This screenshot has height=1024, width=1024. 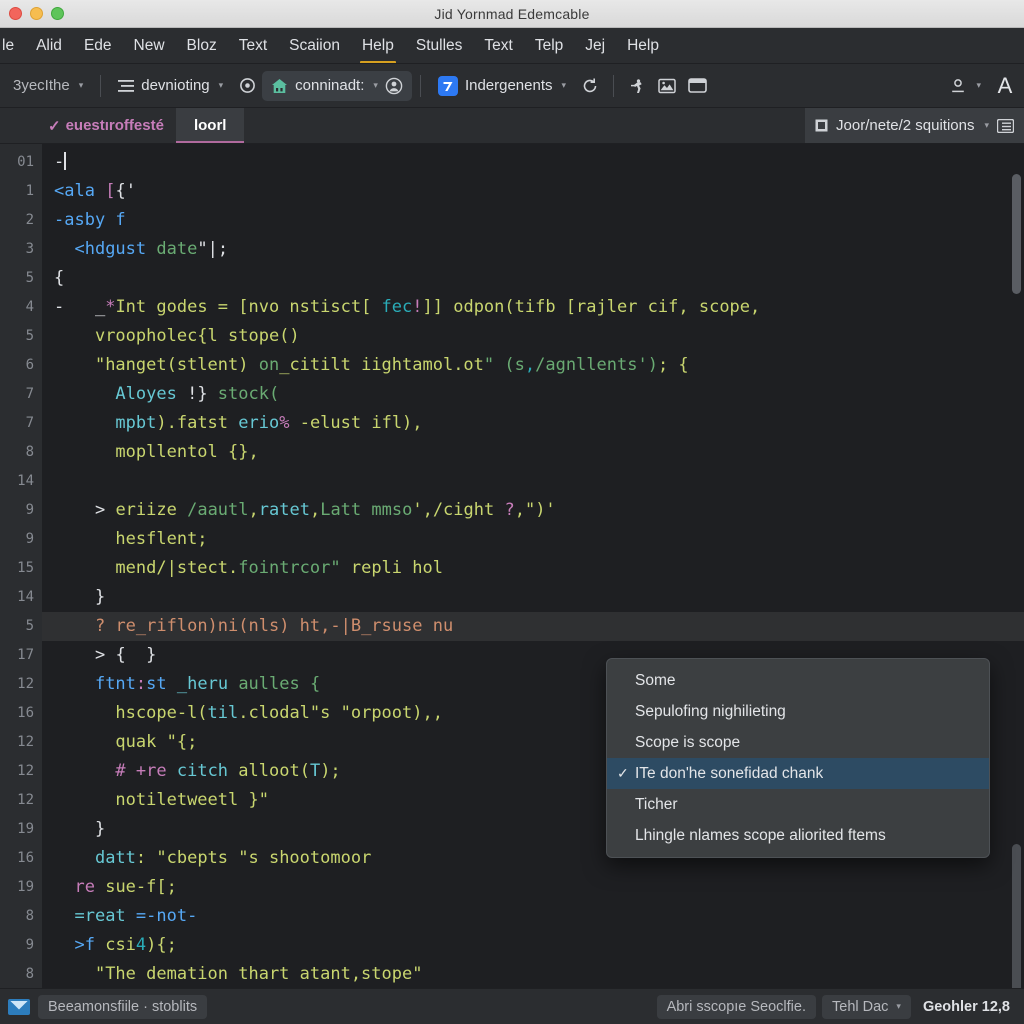 I want to click on code-line: -, so click(x=533, y=162).